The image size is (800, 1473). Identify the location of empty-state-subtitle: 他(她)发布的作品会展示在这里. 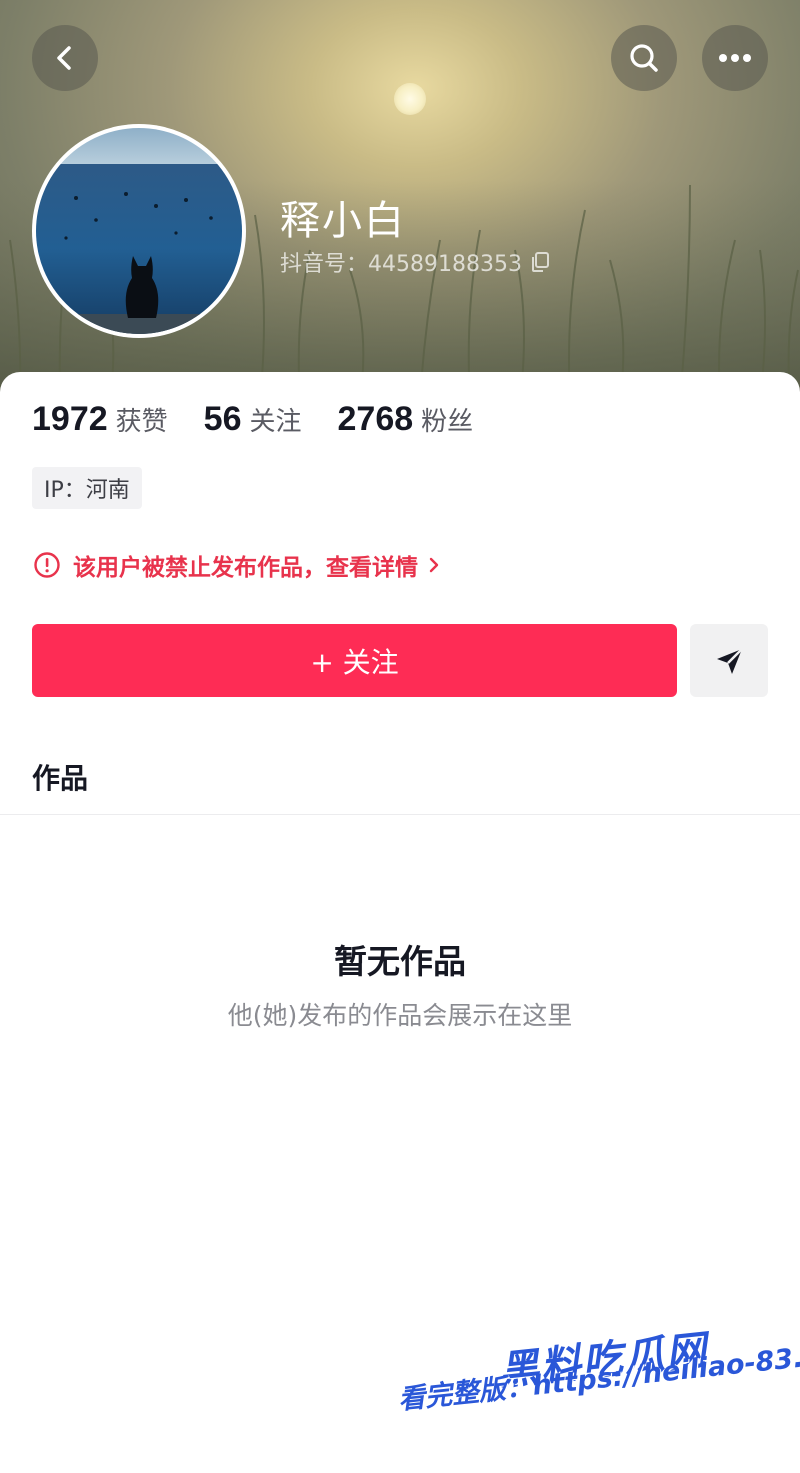
(400, 1015).